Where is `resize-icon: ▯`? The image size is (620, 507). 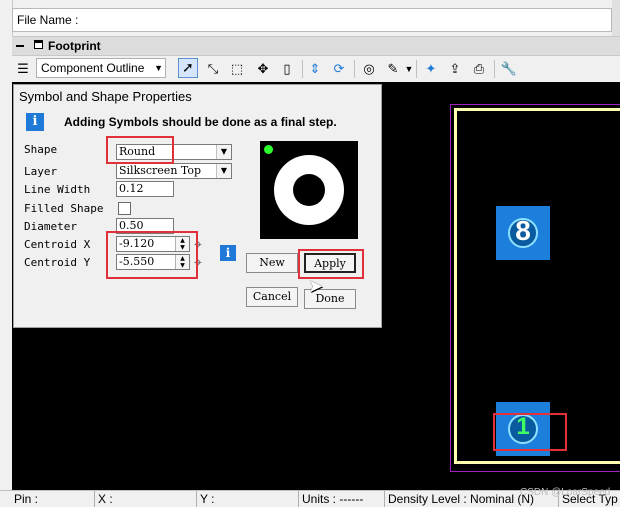
resize-icon: ▯ is located at coordinates (287, 69).